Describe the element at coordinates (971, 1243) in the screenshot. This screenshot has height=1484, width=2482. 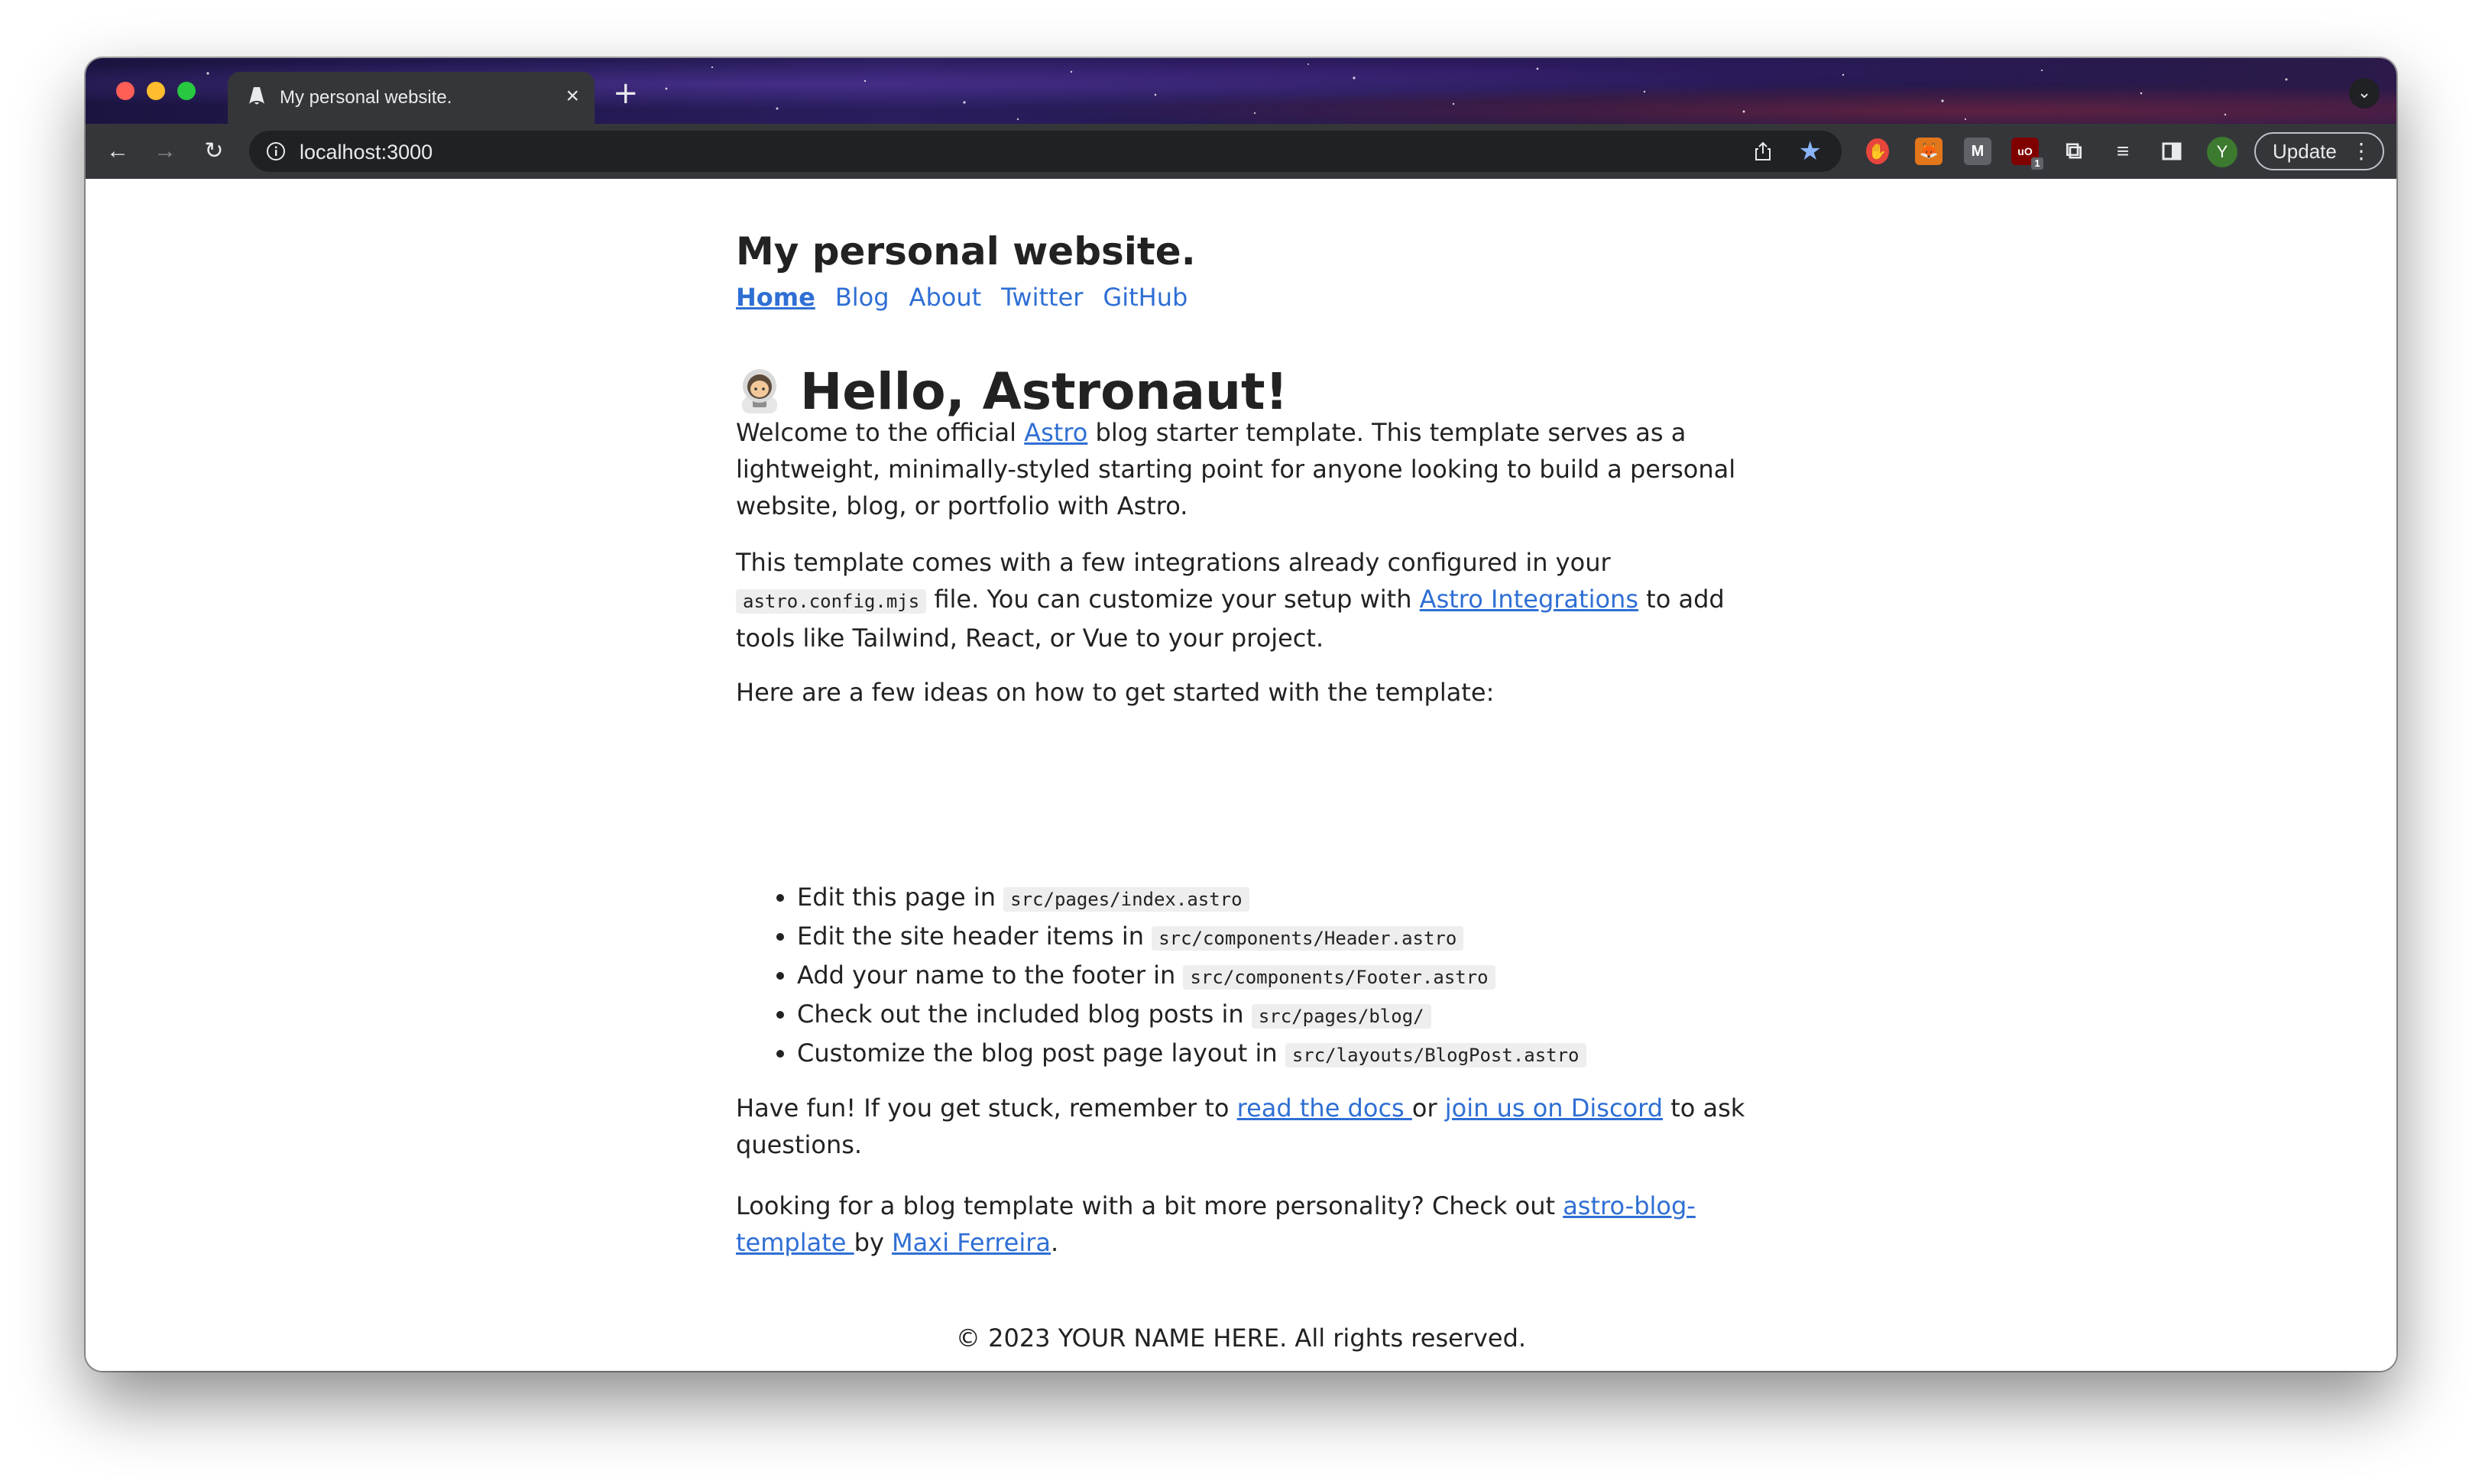
I see `maxi-ferreira-link: Maxi Ferreira` at that location.